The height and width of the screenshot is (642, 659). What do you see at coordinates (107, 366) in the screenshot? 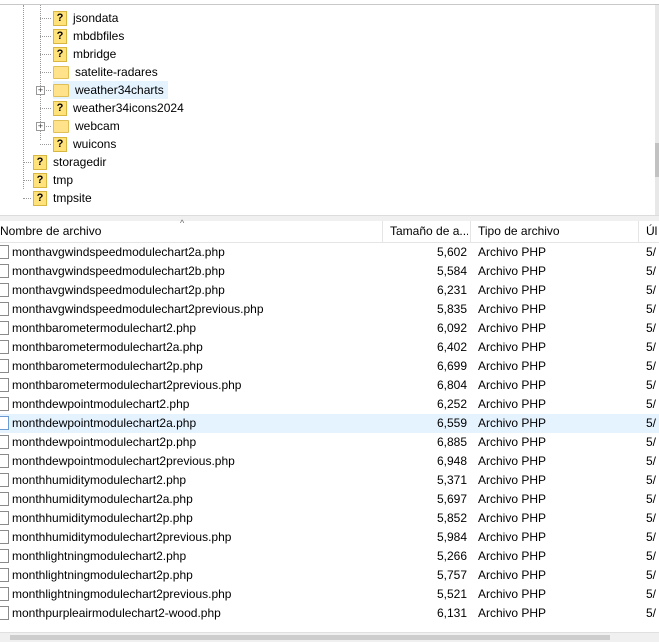
I see `file-name: monthbarometermodulechart2p.php` at bounding box center [107, 366].